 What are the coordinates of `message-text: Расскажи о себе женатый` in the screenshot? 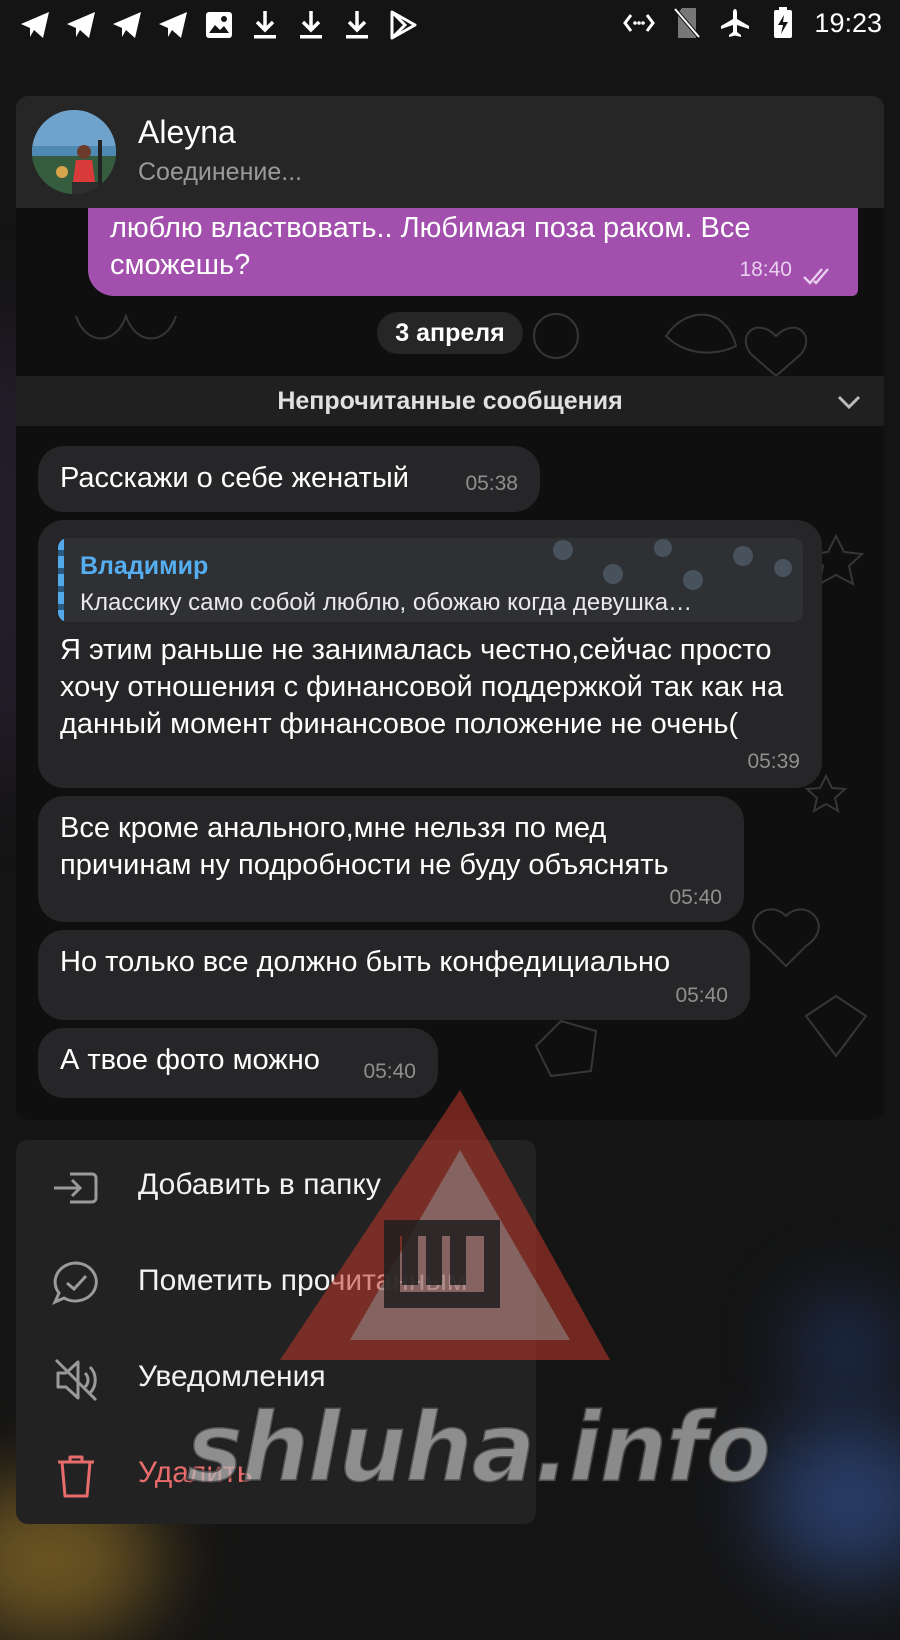 It's located at (234, 478).